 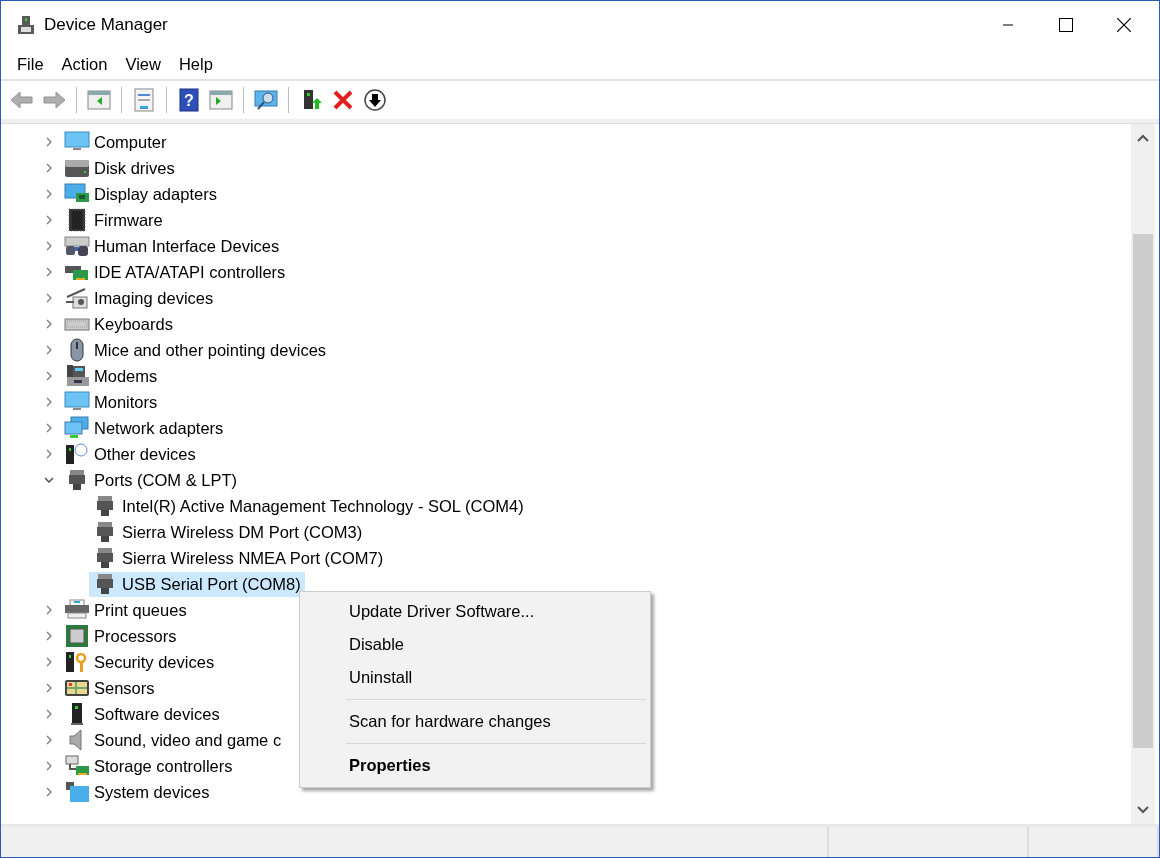 What do you see at coordinates (120, 324) in the screenshot?
I see `tree-item: Keyboards` at bounding box center [120, 324].